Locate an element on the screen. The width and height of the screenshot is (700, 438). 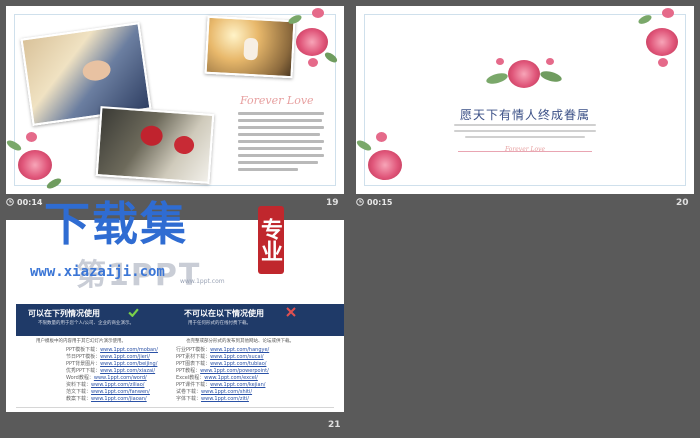
rose-cluster-center is located at coordinates (524, 77).